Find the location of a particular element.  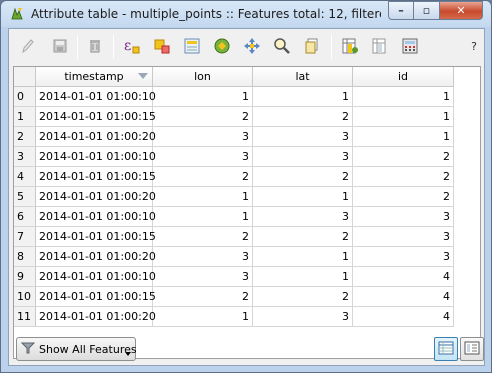

table-view-icon is located at coordinates (446, 349).